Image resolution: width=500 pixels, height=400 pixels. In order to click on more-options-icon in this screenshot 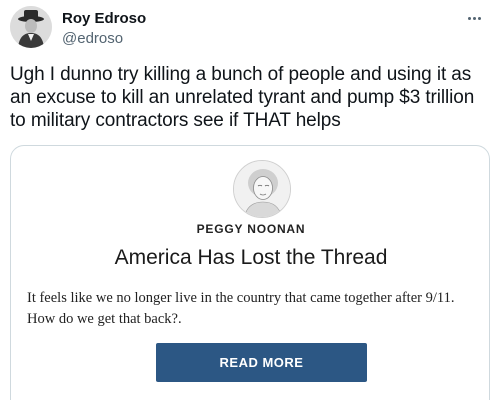, I will do `click(474, 18)`.